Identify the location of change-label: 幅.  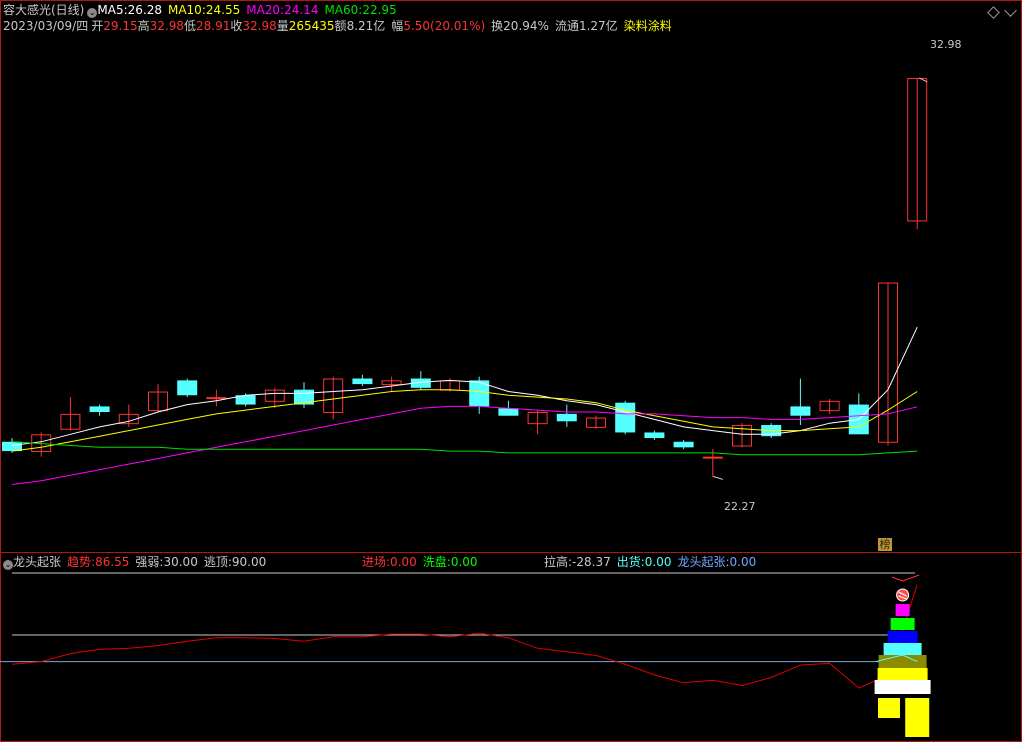
(397, 26).